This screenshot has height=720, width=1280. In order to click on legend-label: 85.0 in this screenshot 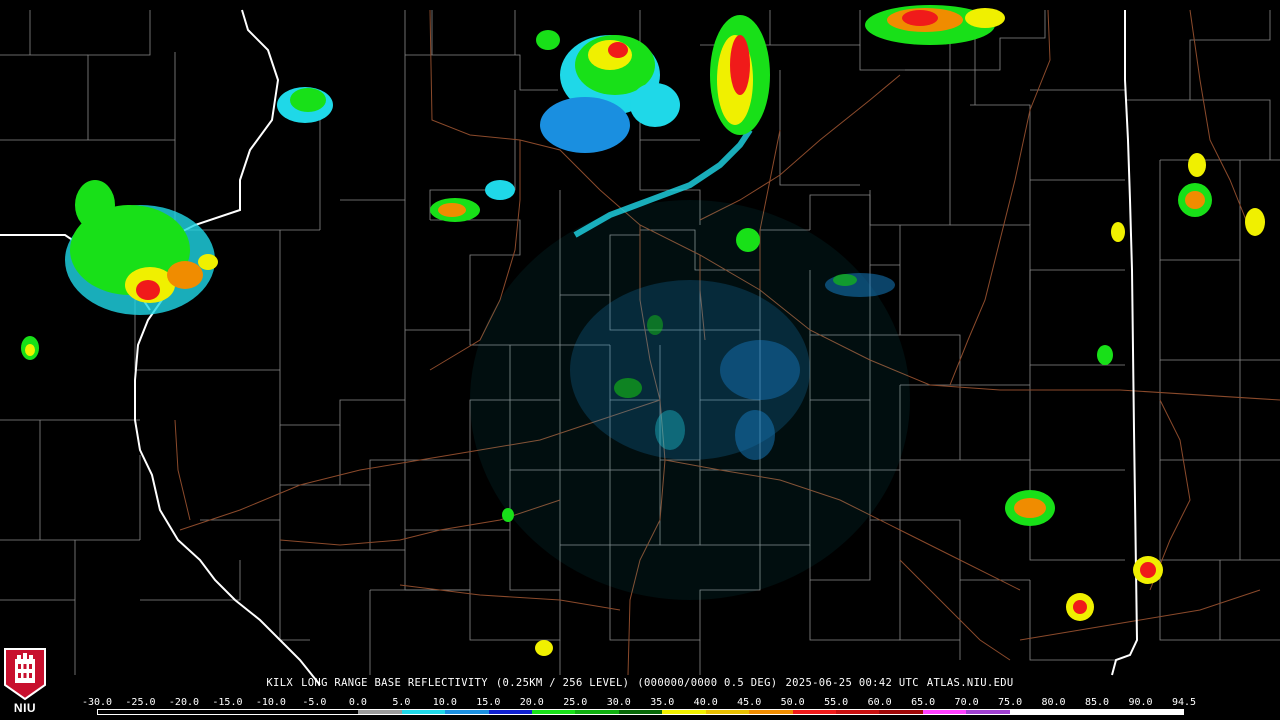, I will do `click(1097, 702)`.